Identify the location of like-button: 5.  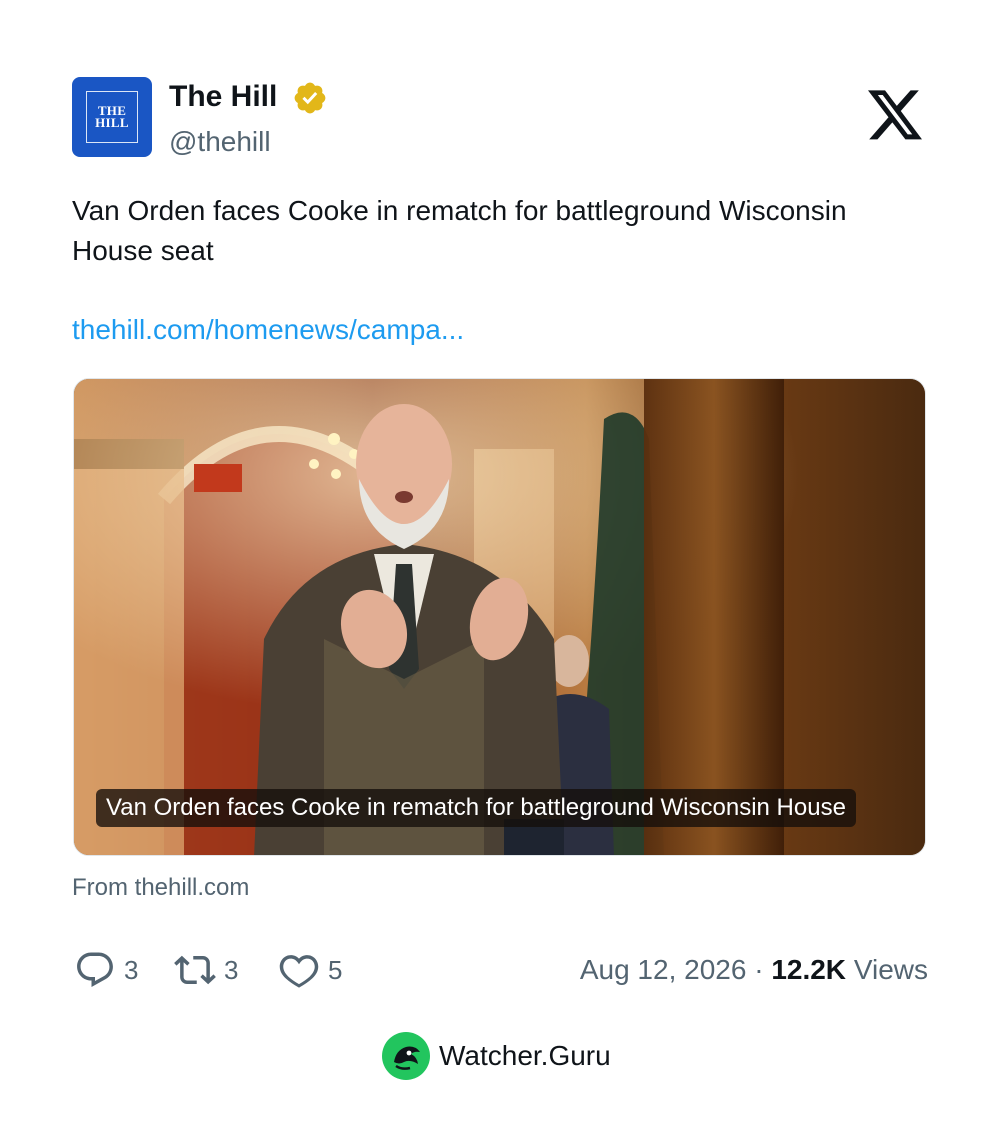
(310, 970).